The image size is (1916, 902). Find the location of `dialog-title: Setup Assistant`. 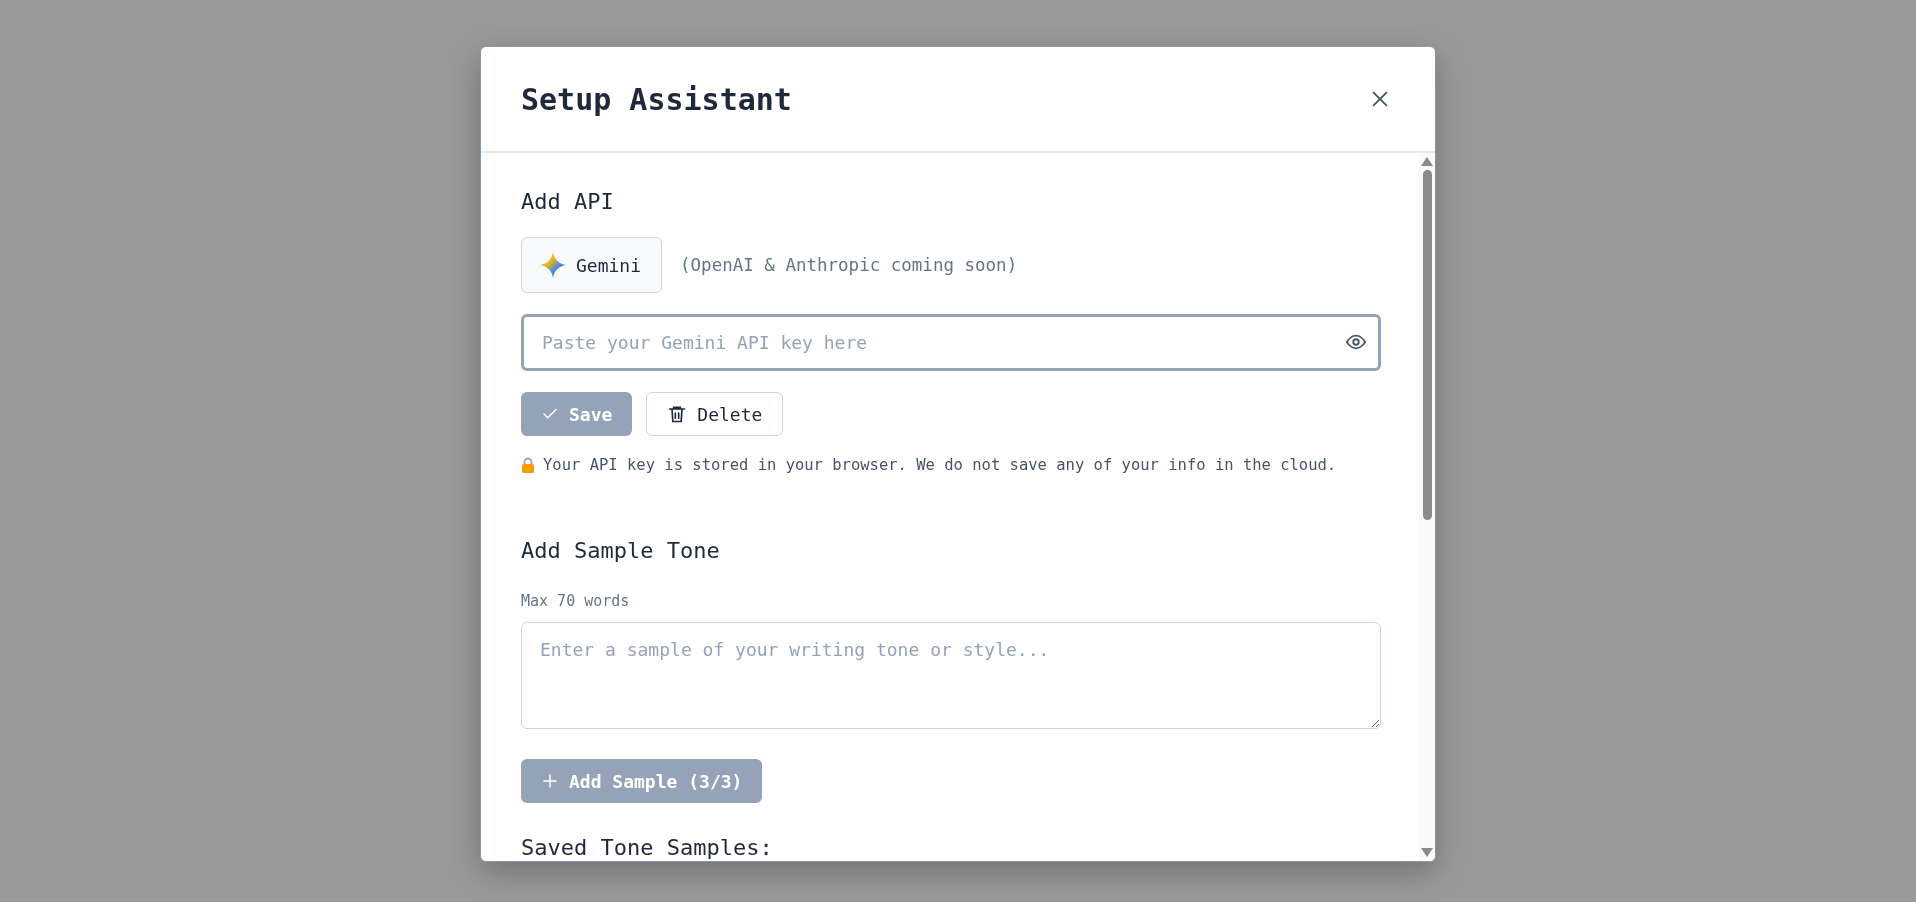

dialog-title: Setup Assistant is located at coordinates (656, 99).